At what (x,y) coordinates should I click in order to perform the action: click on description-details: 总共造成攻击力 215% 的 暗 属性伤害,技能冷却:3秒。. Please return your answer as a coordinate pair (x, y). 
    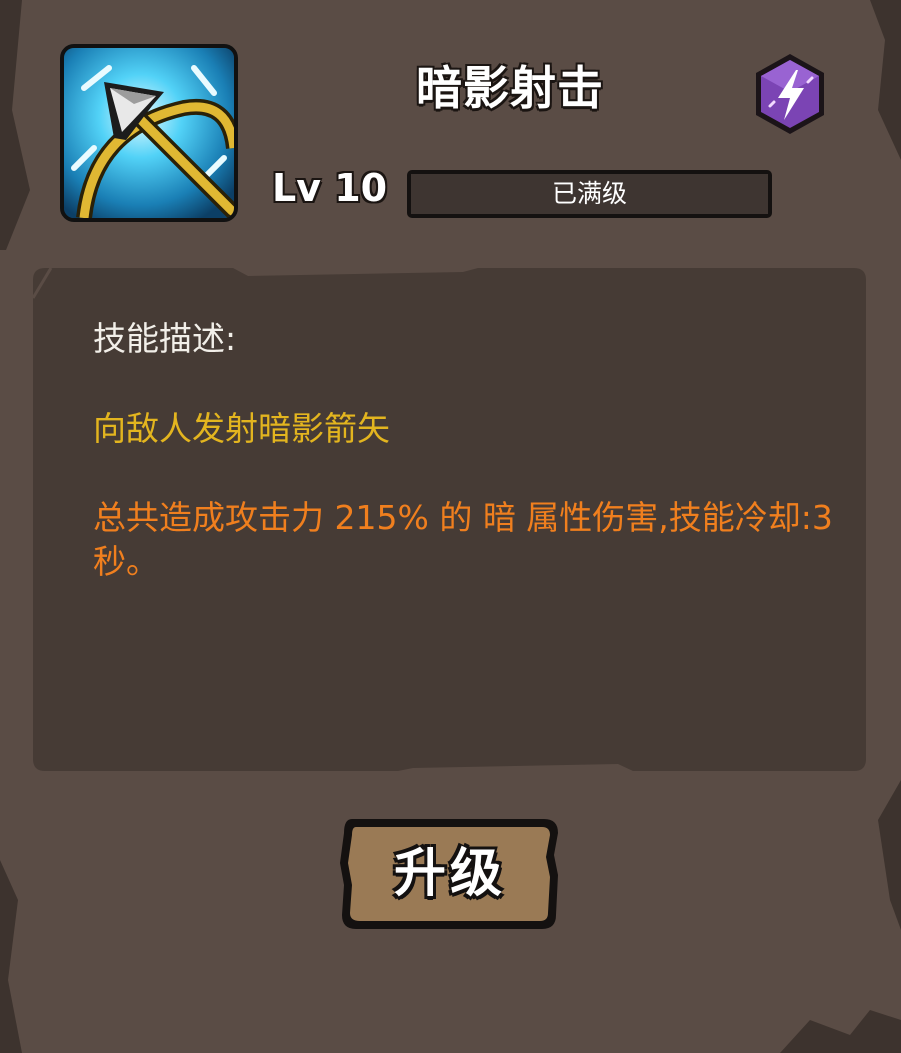
    Looking at the image, I should click on (463, 539).